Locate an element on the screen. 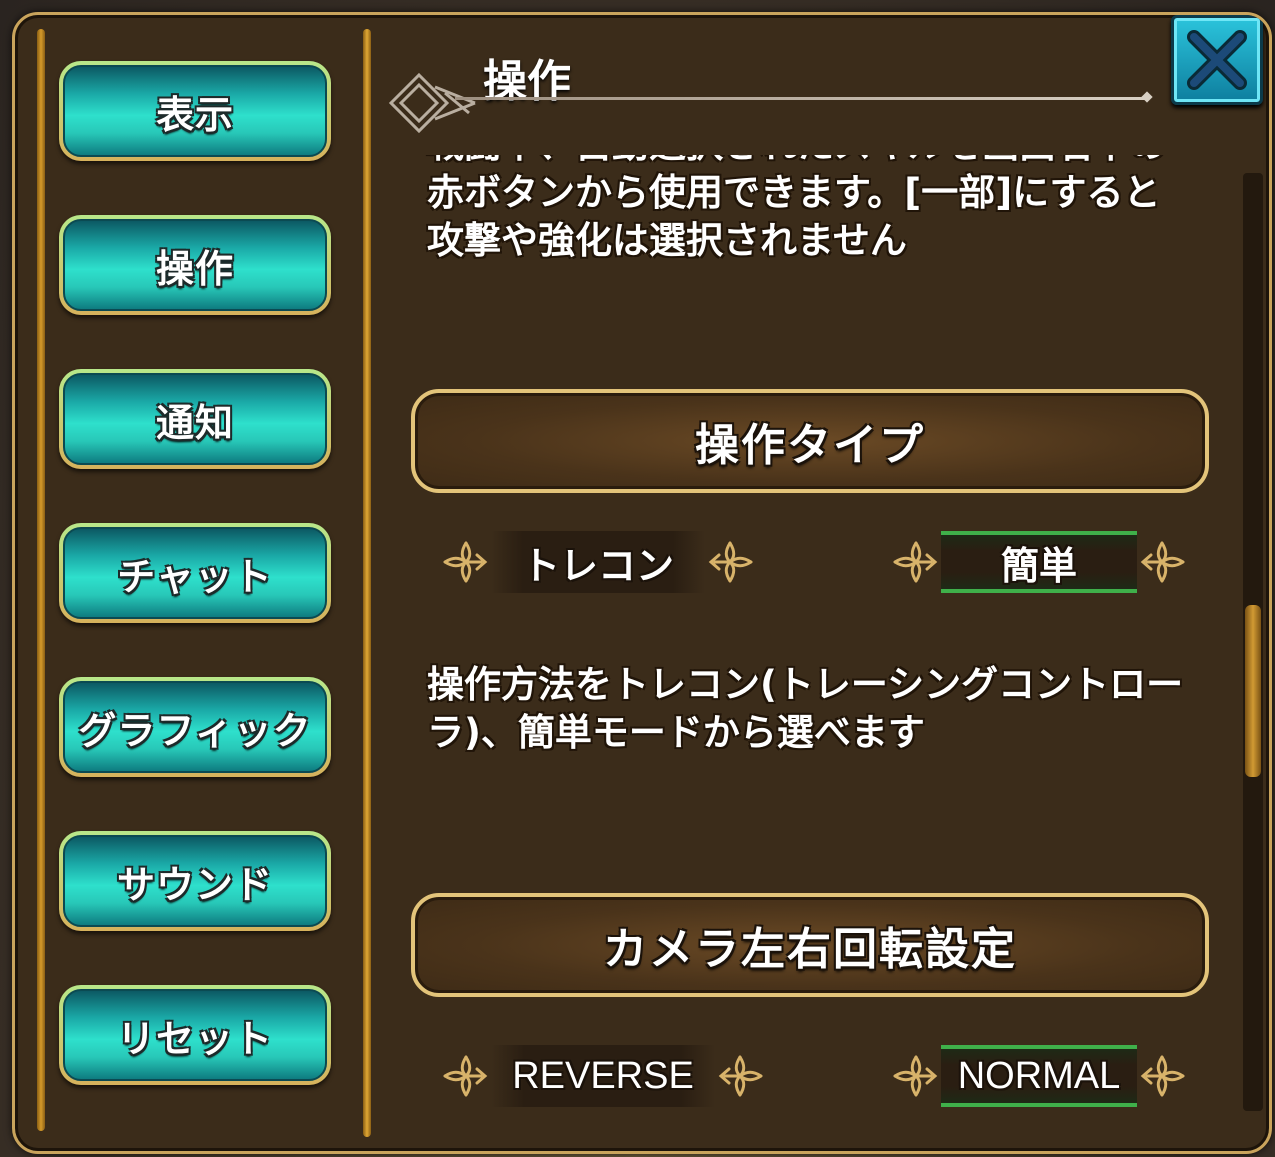 The width and height of the screenshot is (1275, 1157). close-button is located at coordinates (1217, 60).